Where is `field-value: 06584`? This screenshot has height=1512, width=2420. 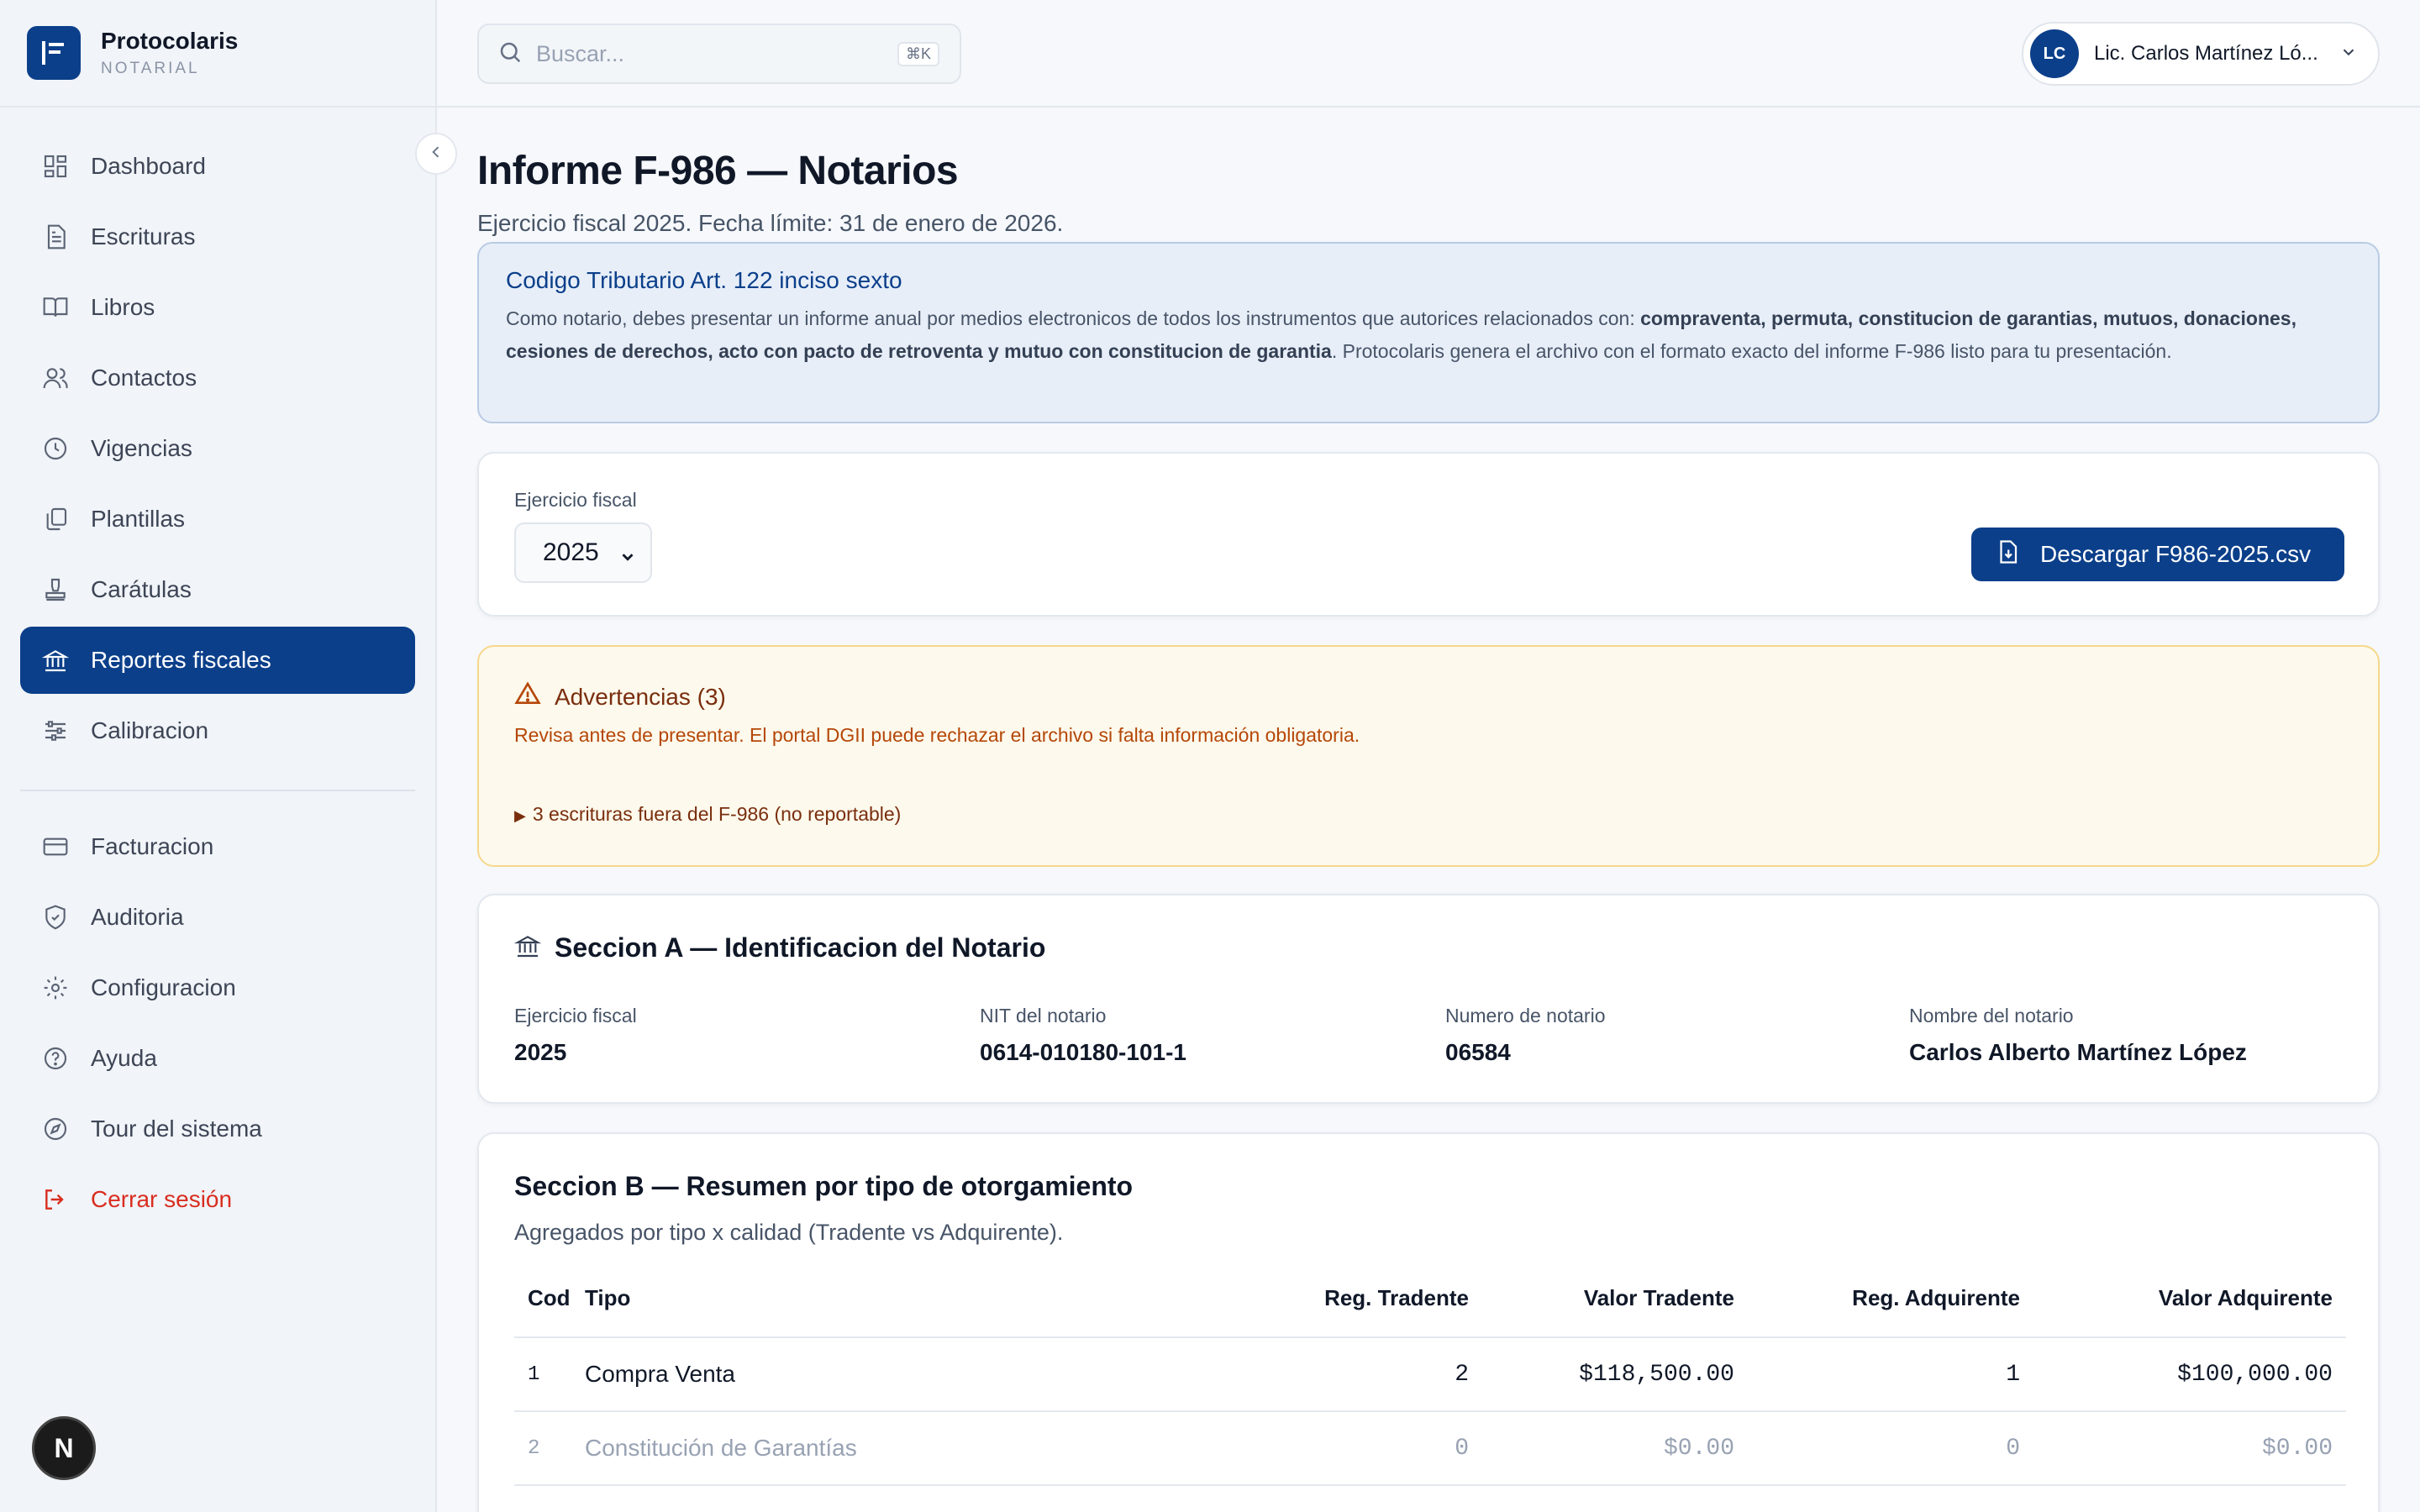
field-value: 06584 is located at coordinates (1478, 1052).